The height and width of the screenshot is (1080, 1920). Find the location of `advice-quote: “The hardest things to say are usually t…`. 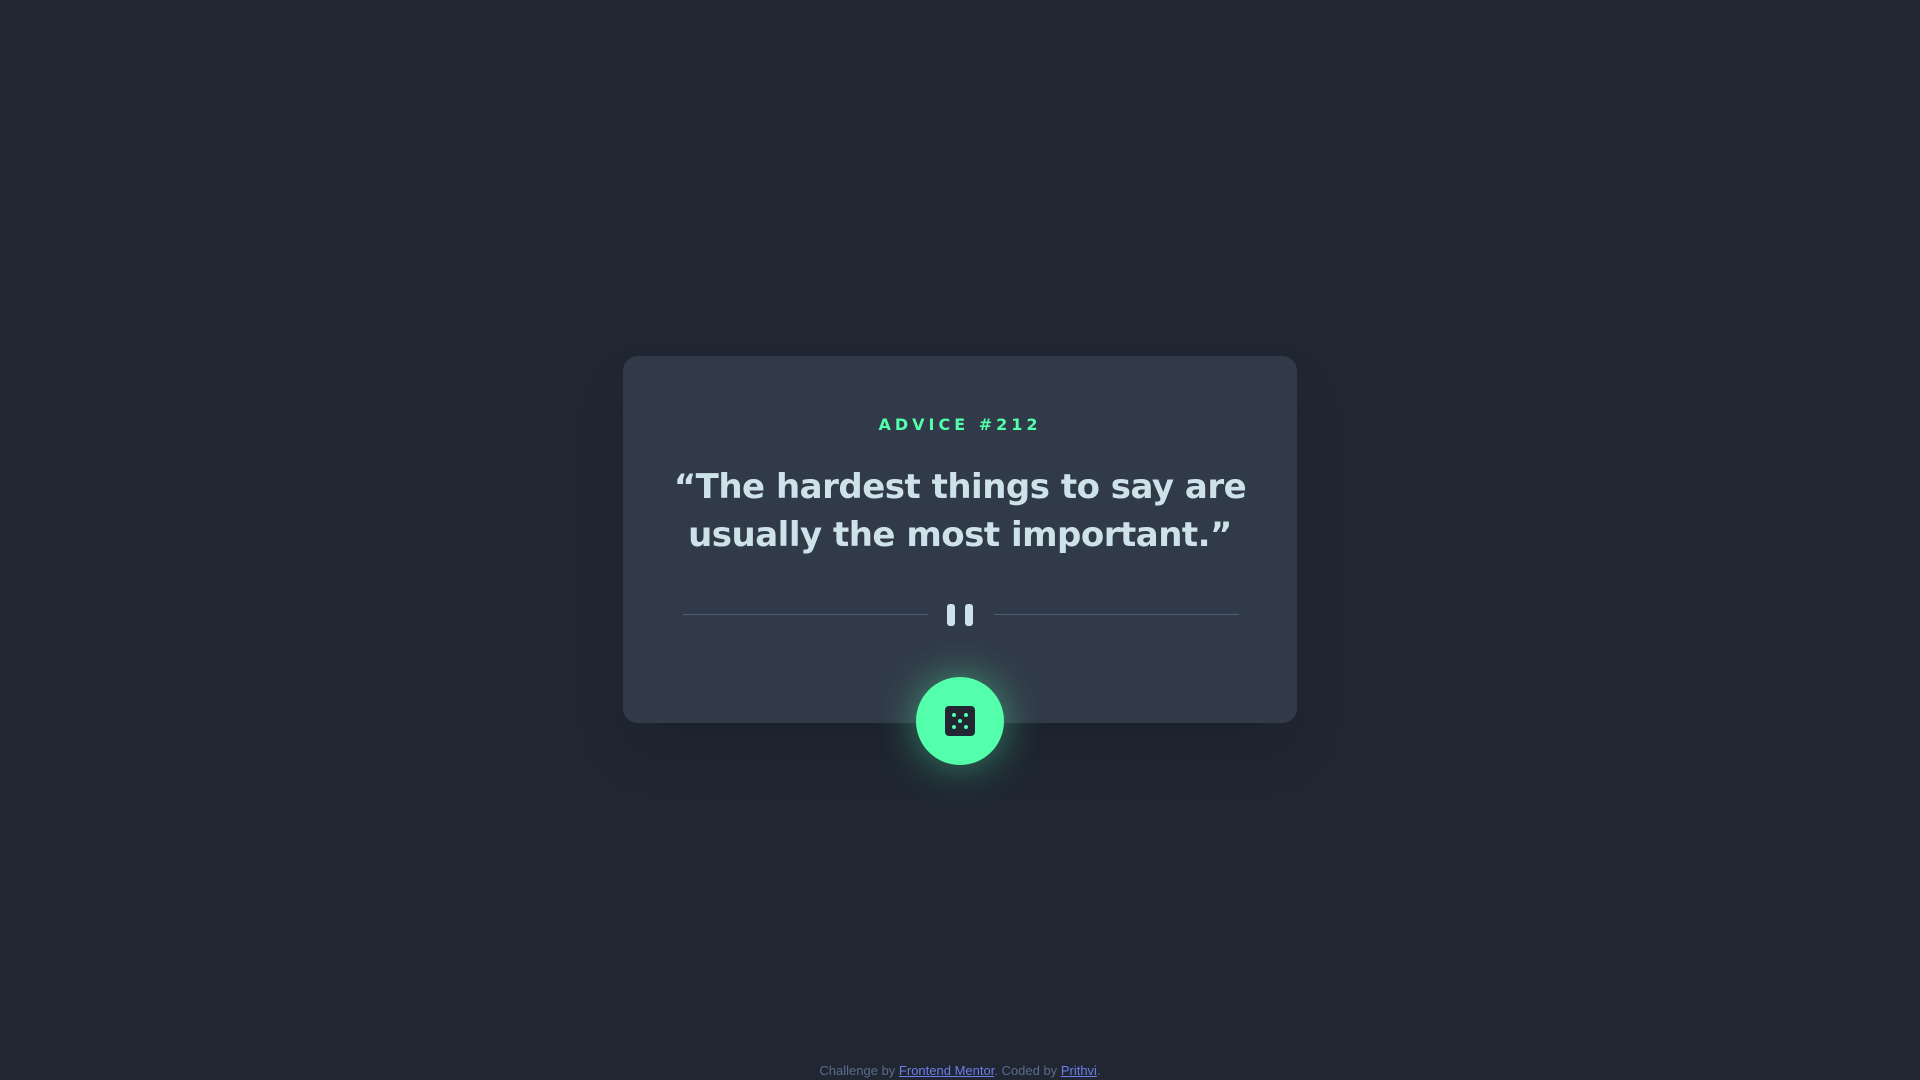

advice-quote: “The hardest things to say are usually t… is located at coordinates (960, 511).